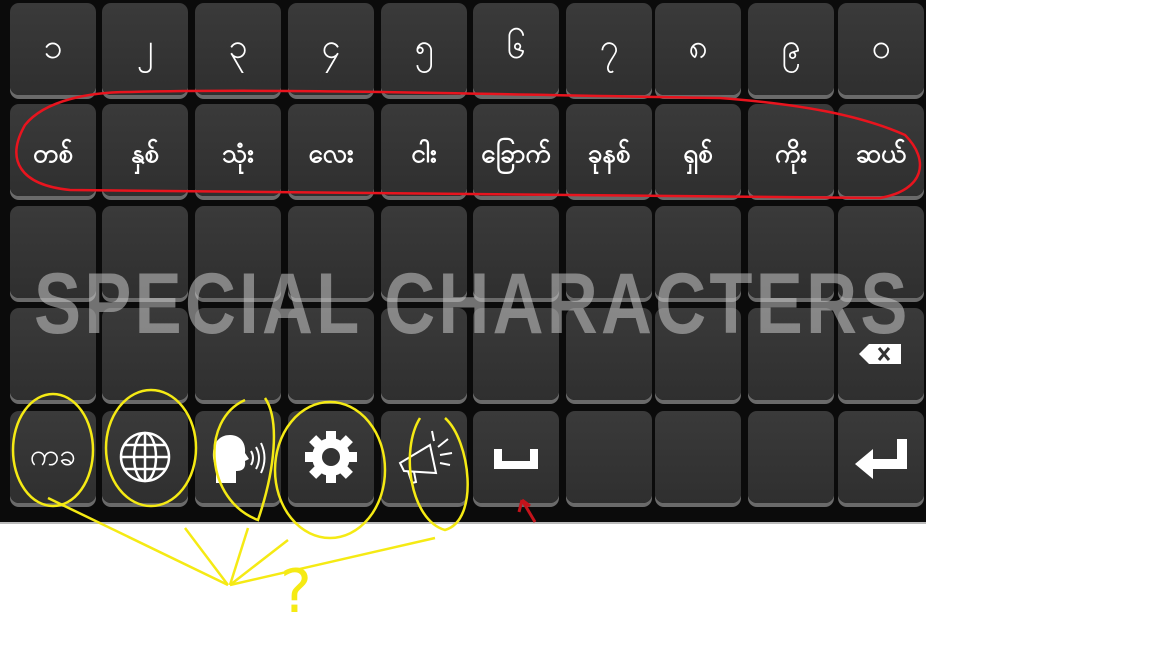  I want to click on number-word-key: ရှစ်, so click(698, 150).